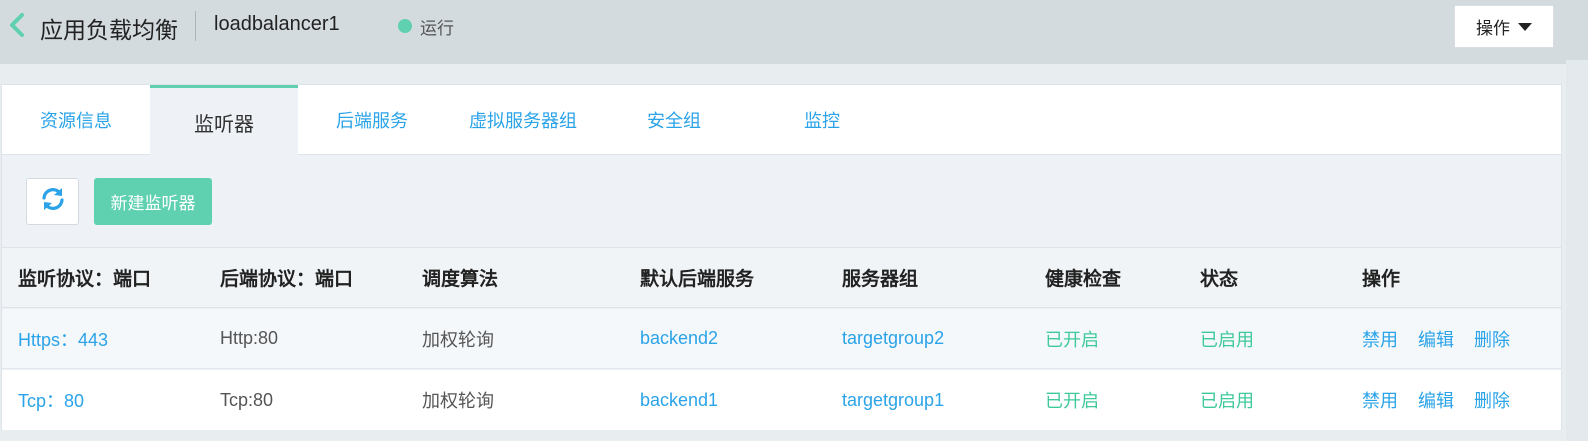 This screenshot has width=1588, height=441. Describe the element at coordinates (893, 338) in the screenshot. I see `server-group-link: targetgroup2` at that location.